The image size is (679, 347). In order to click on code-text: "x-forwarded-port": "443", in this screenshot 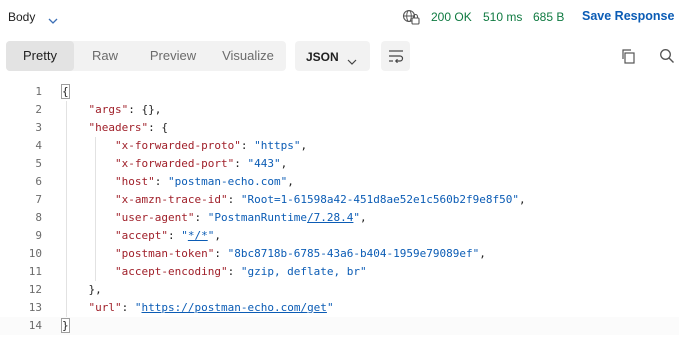, I will do `click(201, 163)`.